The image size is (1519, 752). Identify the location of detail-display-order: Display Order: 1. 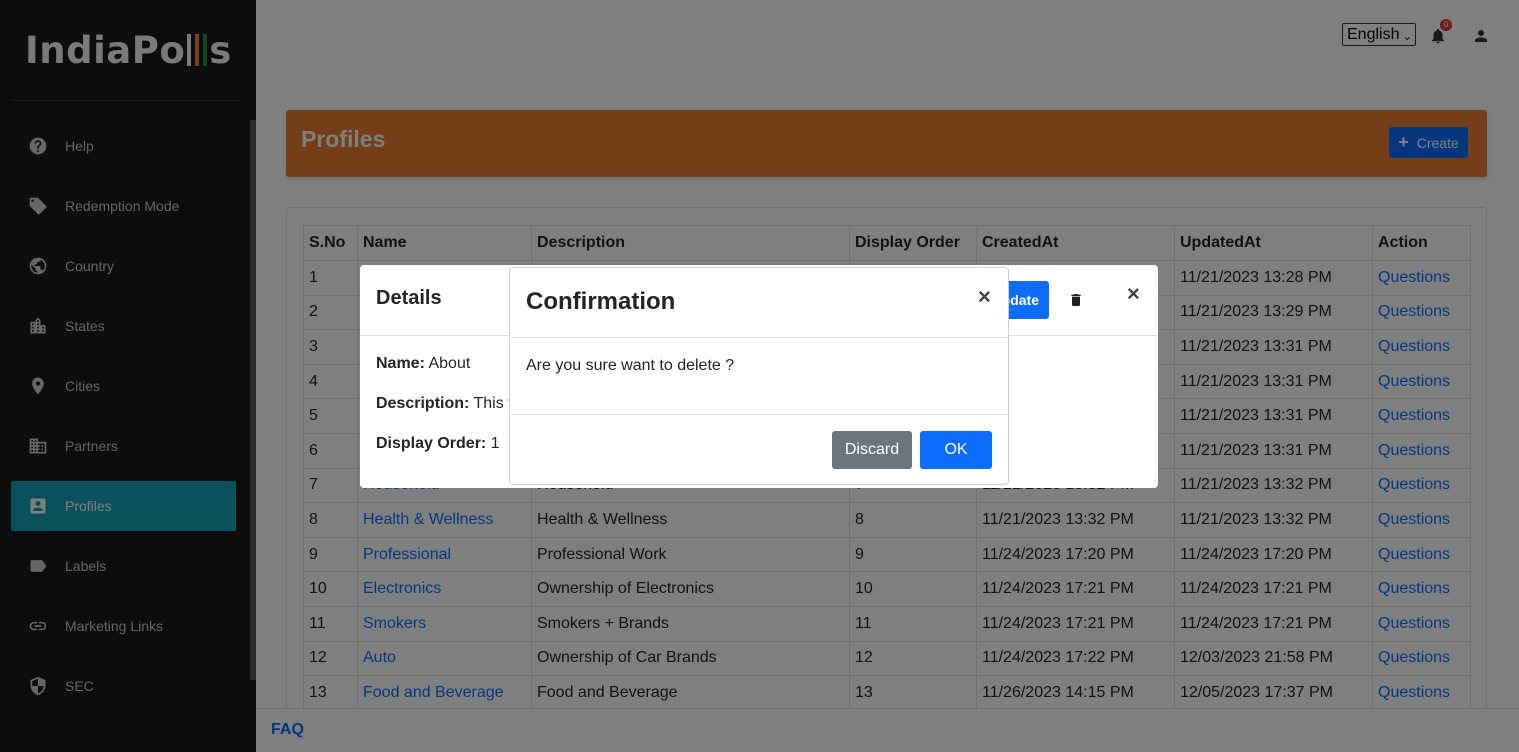
(438, 443).